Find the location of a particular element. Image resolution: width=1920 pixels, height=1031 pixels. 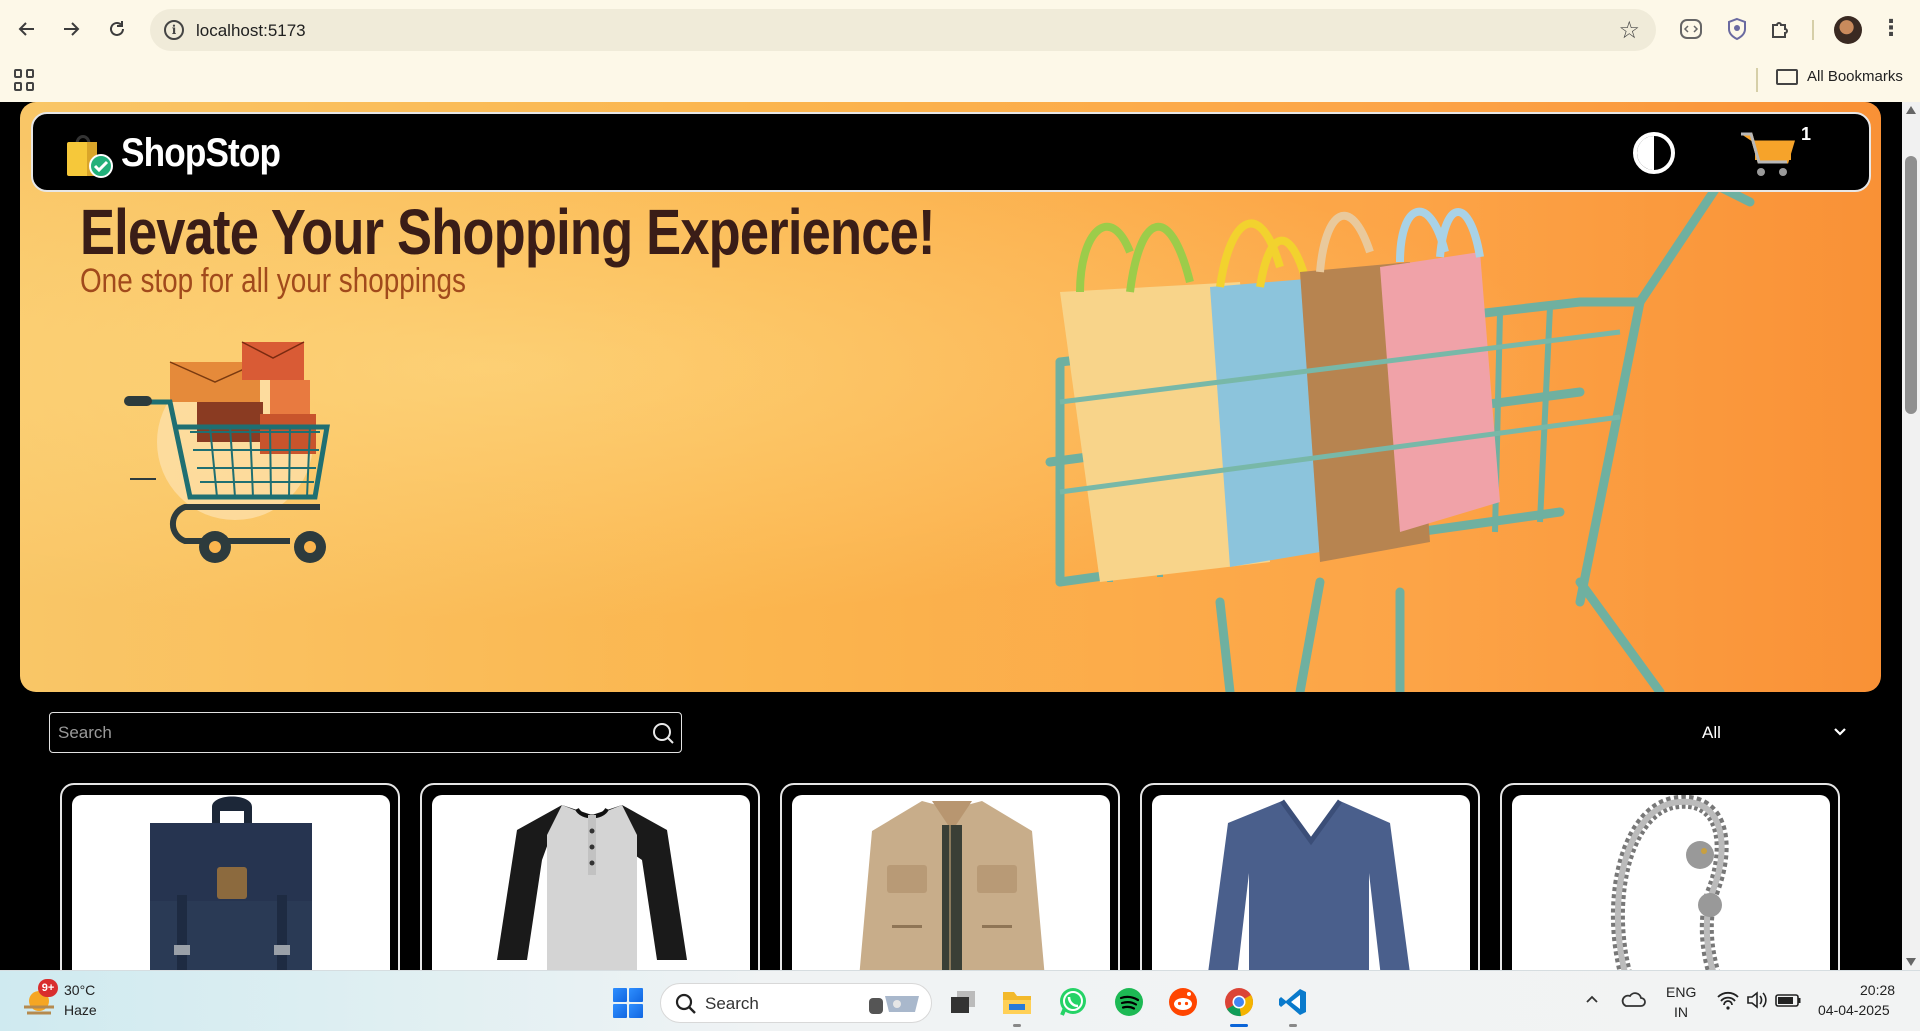

hero-subtitle: One stop for all your shoppings is located at coordinates (273, 281).